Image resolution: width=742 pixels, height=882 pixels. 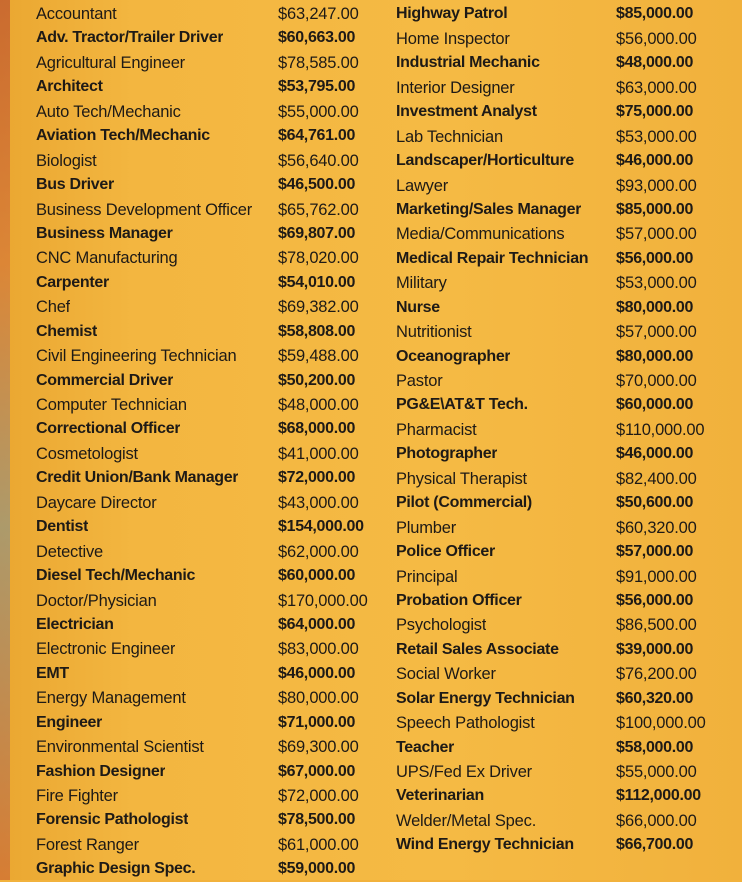 I want to click on job-title: PG&E\AT&T Tech., so click(x=462, y=405).